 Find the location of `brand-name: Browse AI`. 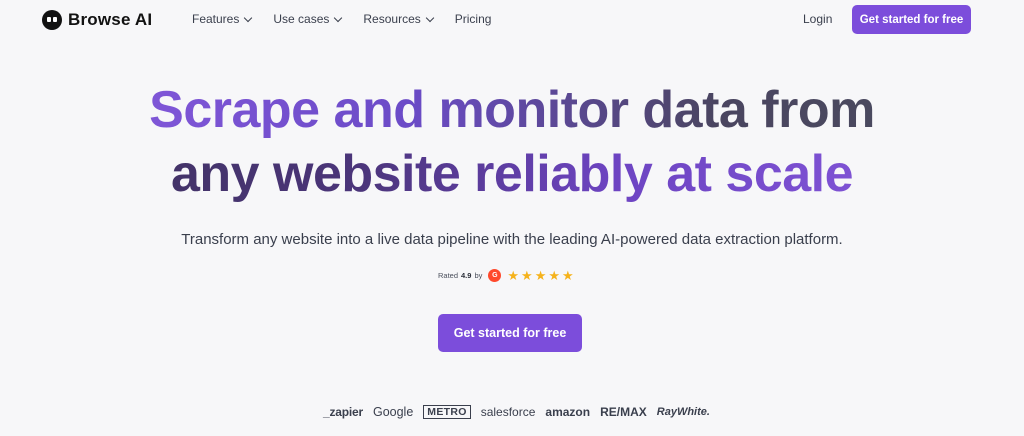

brand-name: Browse AI is located at coordinates (110, 19).